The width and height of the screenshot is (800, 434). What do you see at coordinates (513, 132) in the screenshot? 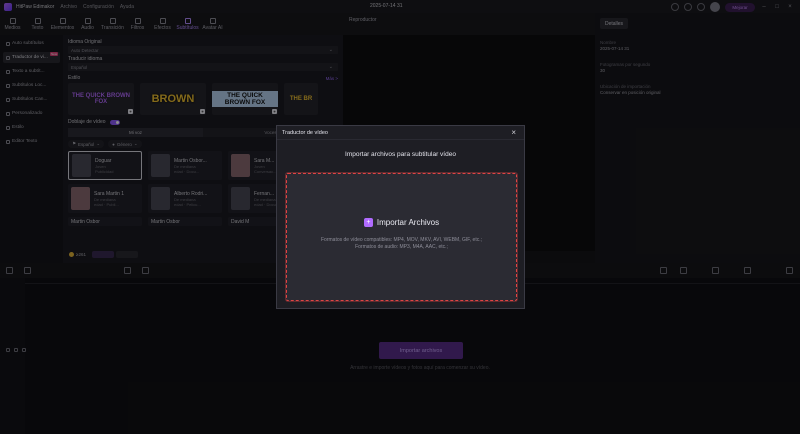
I see `close-icon: ×` at bounding box center [513, 132].